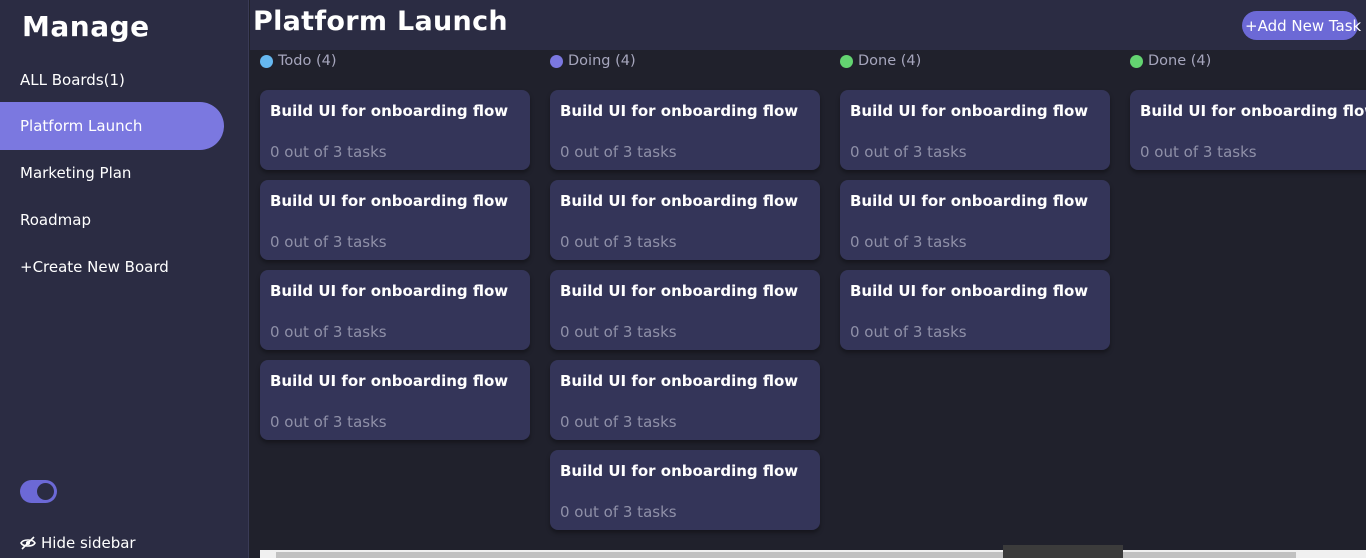 The image size is (1366, 558). Describe the element at coordinates (307, 61) in the screenshot. I see `column-title: Todo (4)` at that location.